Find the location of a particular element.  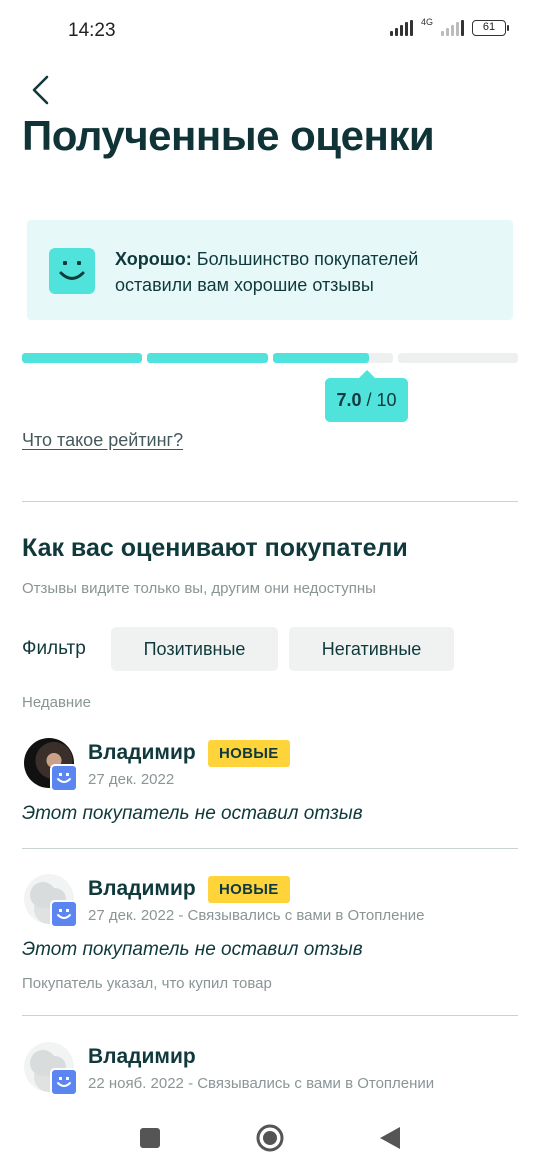

home-button is located at coordinates (270, 1140).